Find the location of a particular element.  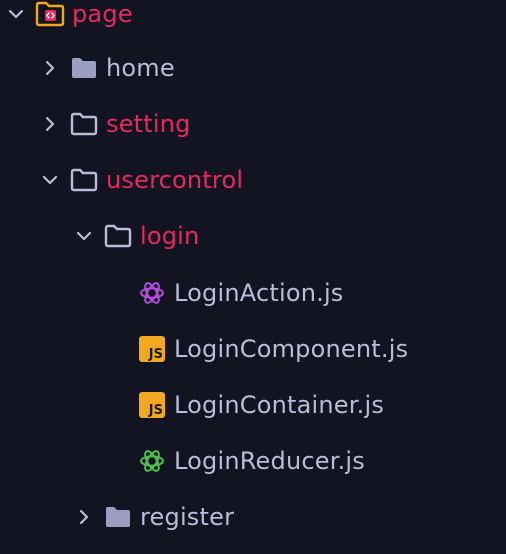

tree-item-loginaction-js: LoginAction.js is located at coordinates (225, 293).